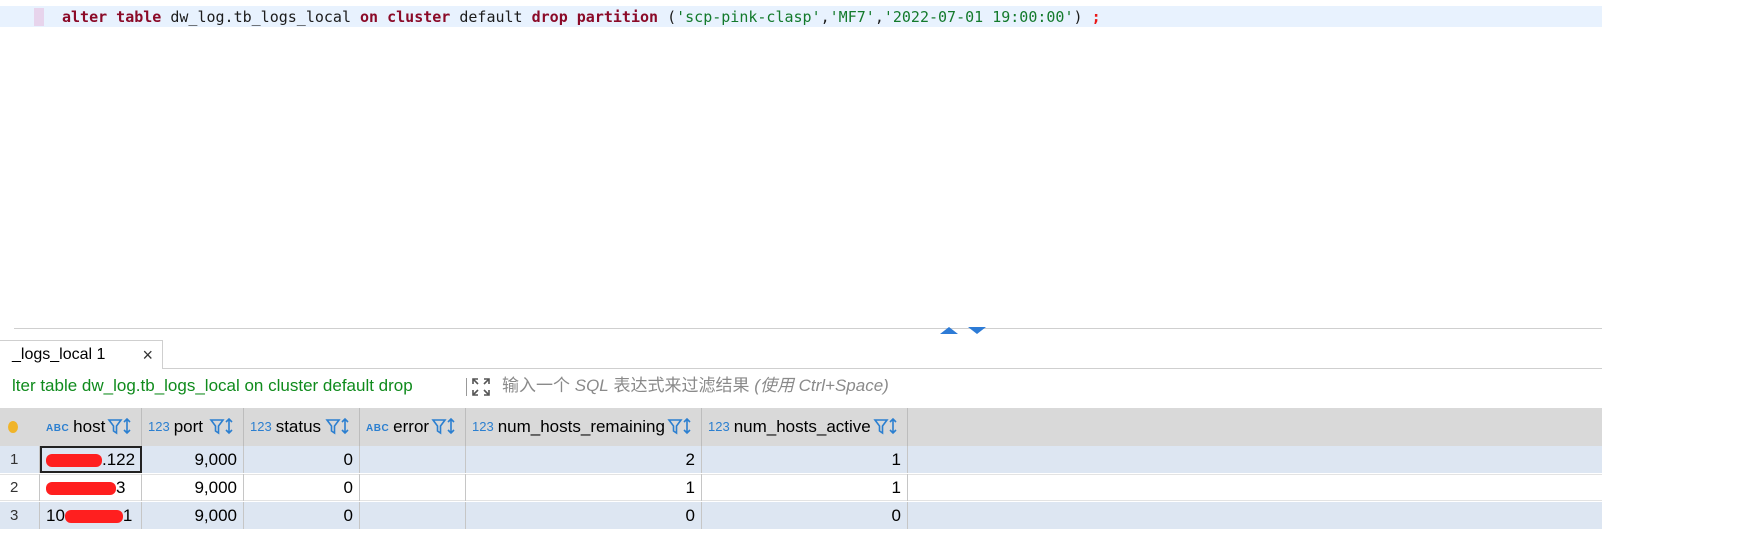 This screenshot has height=550, width=1742. I want to click on column-header-status: 123 status, so click(302, 427).